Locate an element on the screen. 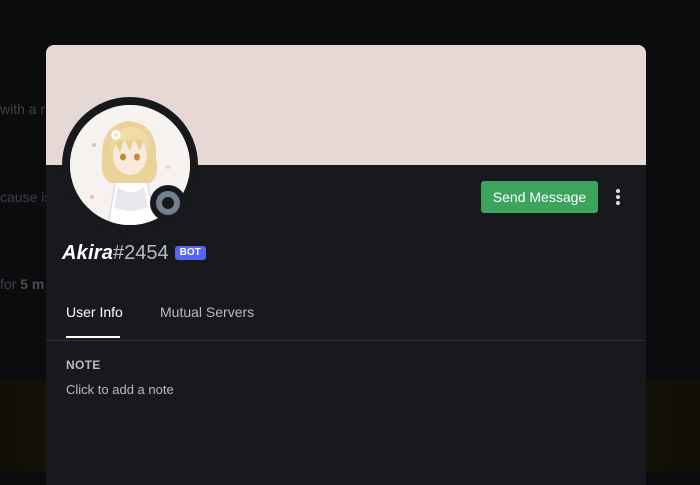 Image resolution: width=700 pixels, height=485 pixels. more-vertical-icon is located at coordinates (618, 197).